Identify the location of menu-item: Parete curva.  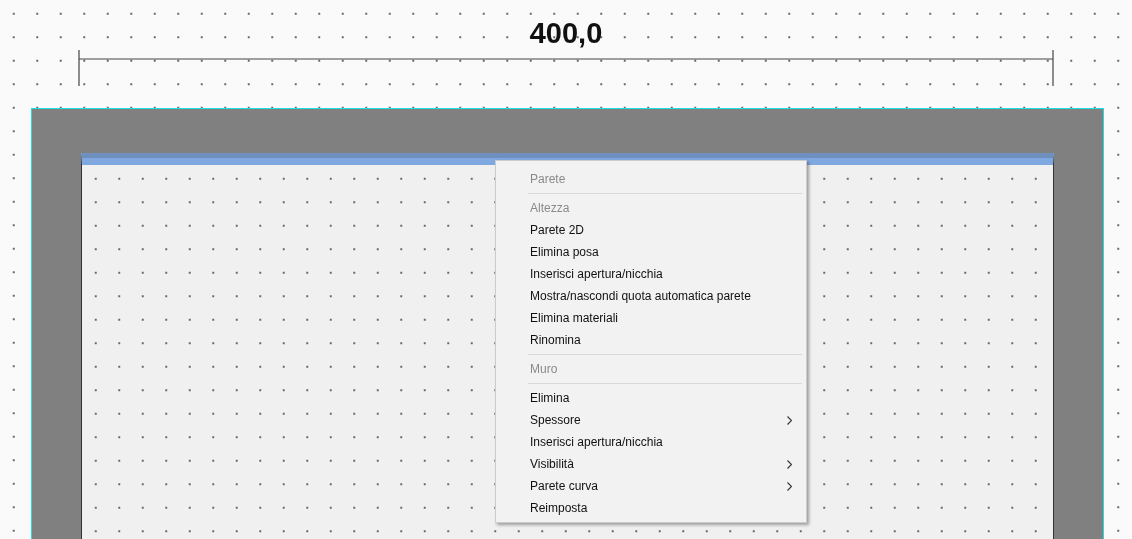
(651, 486).